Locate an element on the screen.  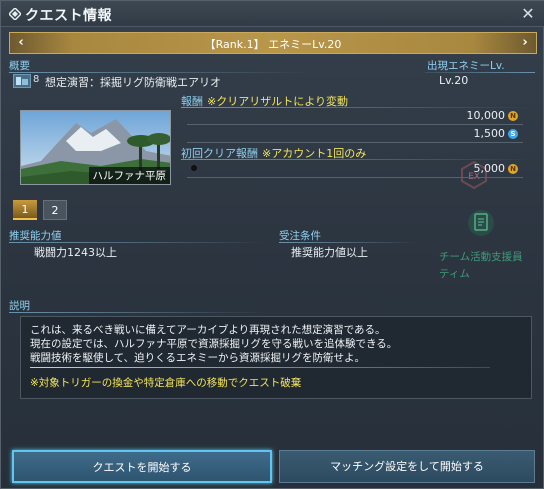
team-support-icon is located at coordinates (481, 223).